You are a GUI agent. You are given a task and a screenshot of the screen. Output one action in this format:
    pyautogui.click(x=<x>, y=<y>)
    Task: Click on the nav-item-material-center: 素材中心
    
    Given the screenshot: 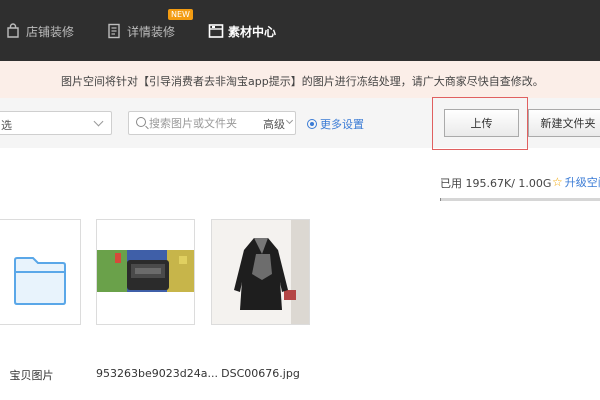 What is the action you would take?
    pyautogui.click(x=242, y=31)
    